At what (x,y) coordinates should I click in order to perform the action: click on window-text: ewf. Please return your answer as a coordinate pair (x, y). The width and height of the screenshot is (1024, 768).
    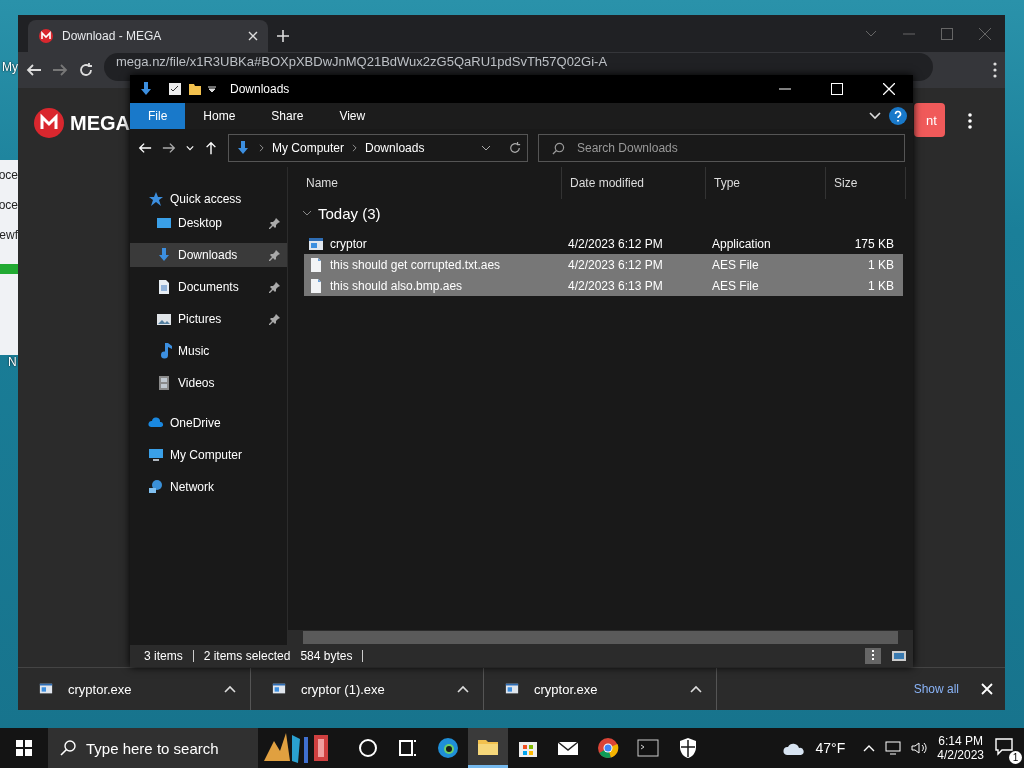
    Looking at the image, I should click on (9, 235).